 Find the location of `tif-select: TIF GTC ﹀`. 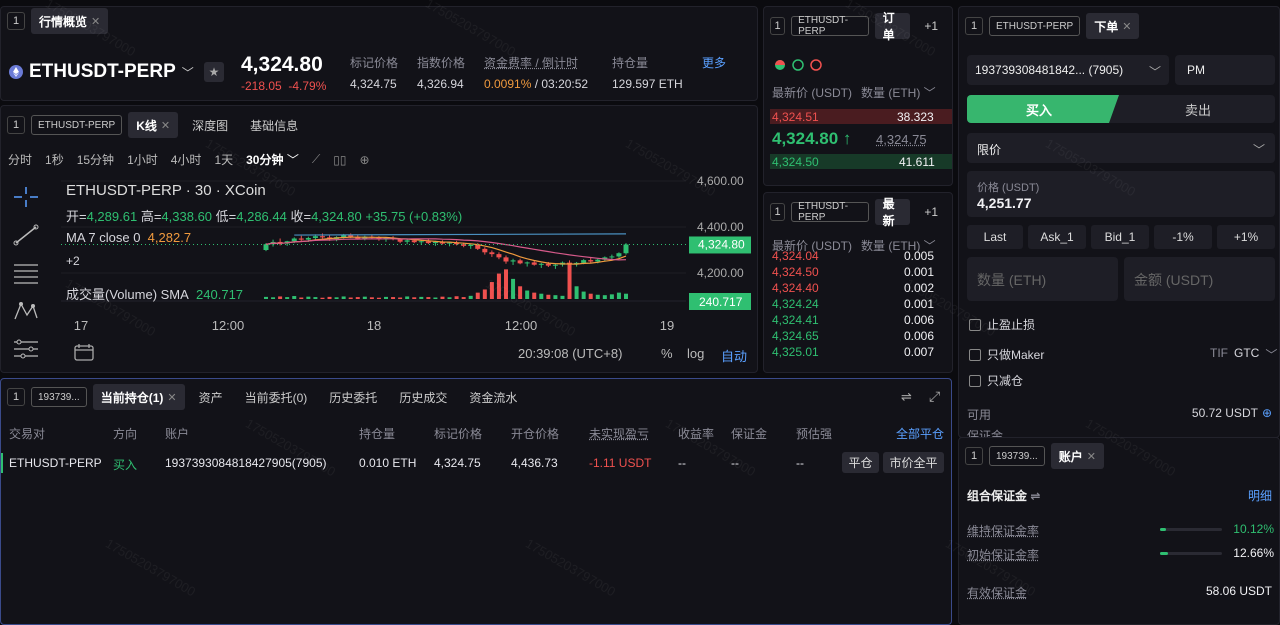

tif-select: TIF GTC ﹀ is located at coordinates (1243, 354).